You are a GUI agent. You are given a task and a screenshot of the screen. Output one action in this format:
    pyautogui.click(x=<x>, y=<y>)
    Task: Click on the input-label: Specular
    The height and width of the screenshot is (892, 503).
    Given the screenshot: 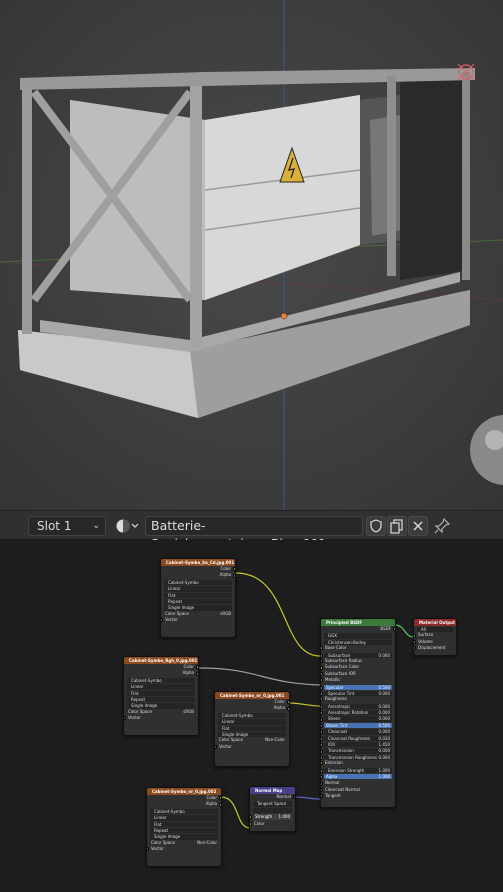 What is the action you would take?
    pyautogui.click(x=335, y=687)
    